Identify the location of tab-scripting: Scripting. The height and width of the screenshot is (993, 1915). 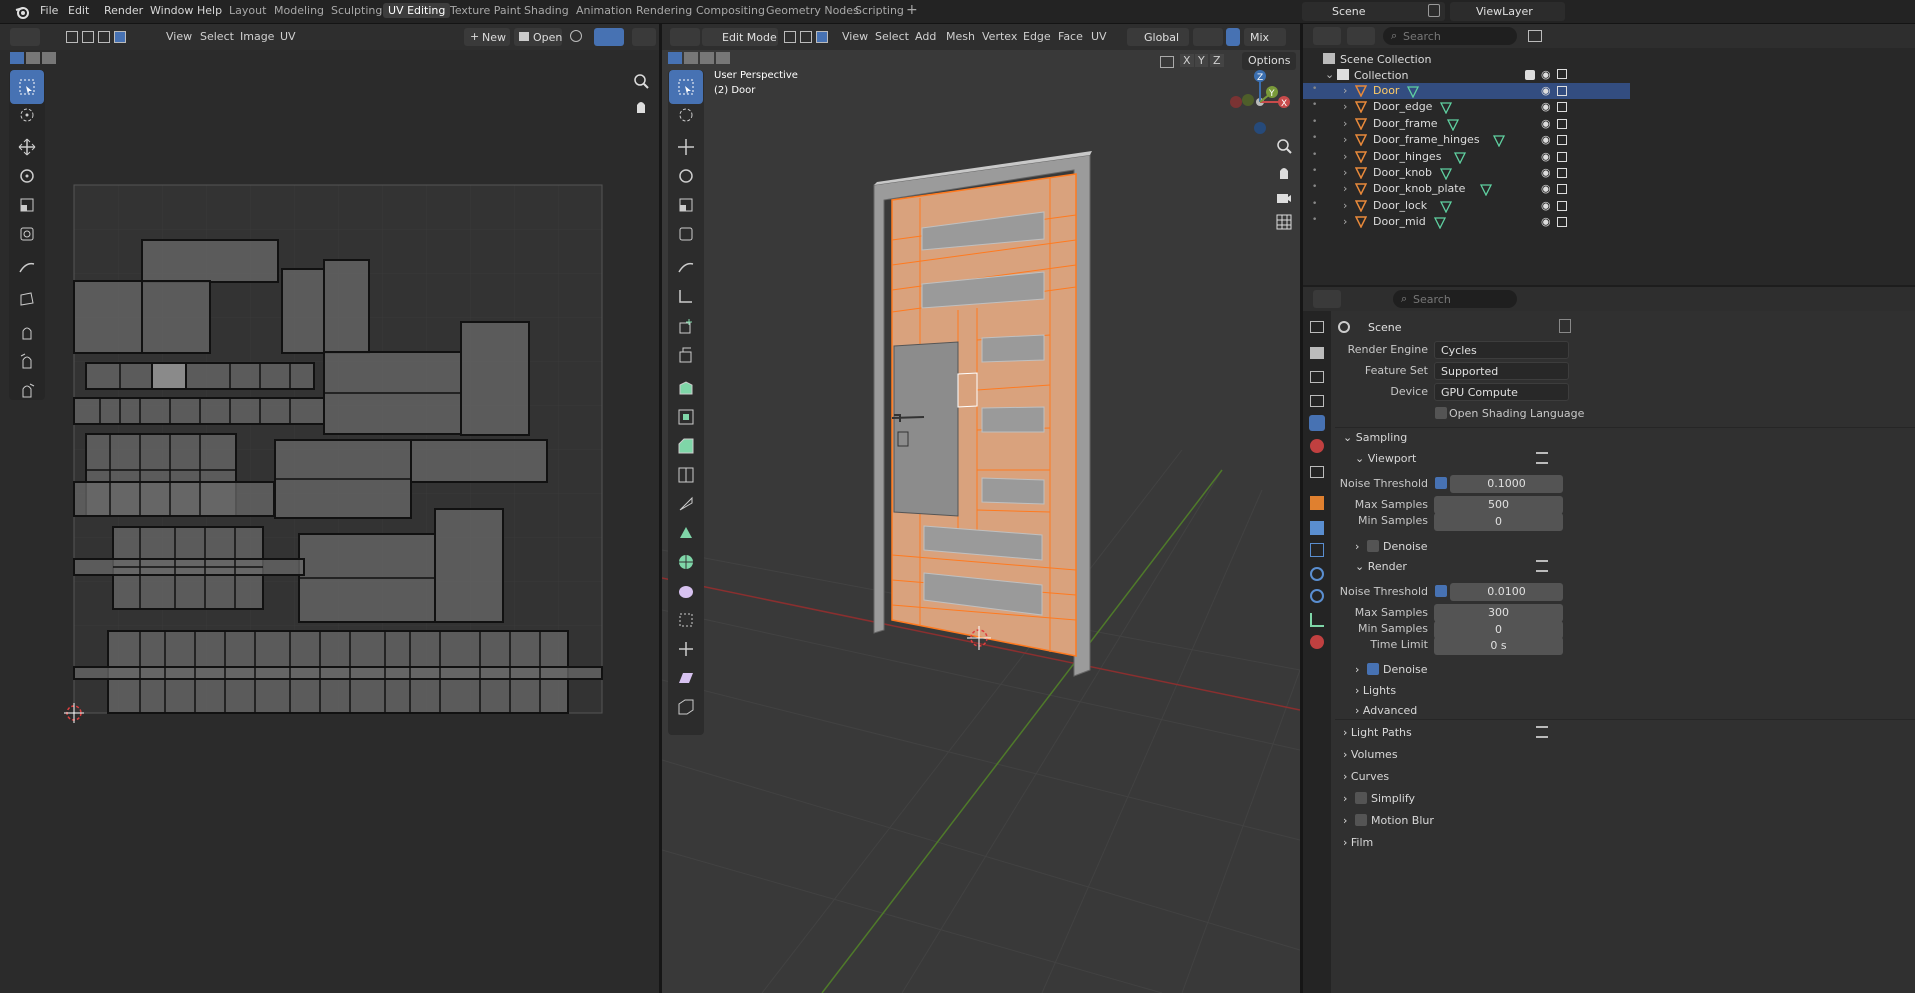
(879, 10).